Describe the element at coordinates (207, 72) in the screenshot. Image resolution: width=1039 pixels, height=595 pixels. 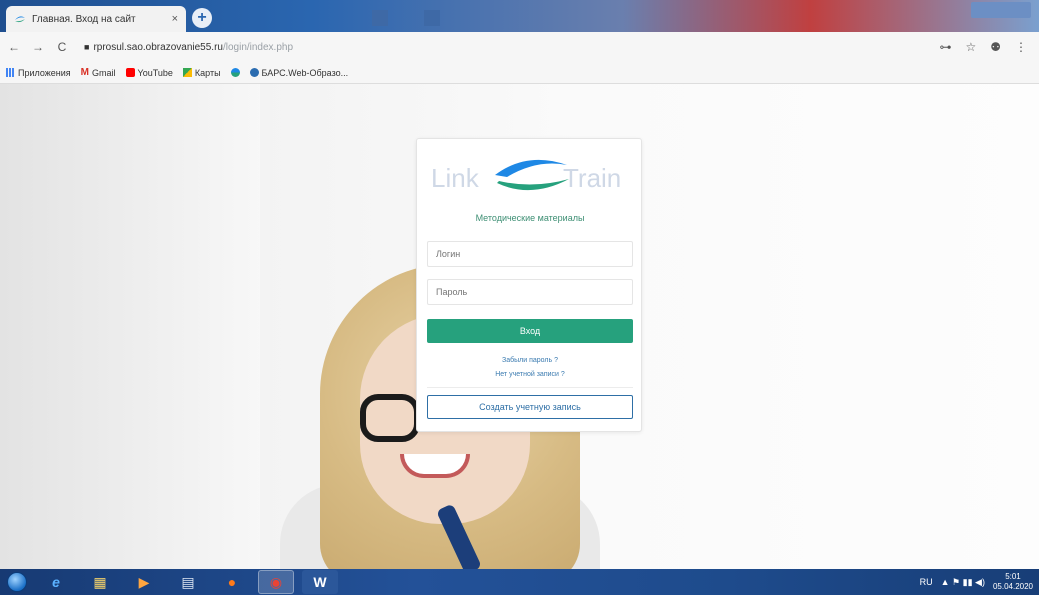
I see `bookmark-label: Карты` at that location.